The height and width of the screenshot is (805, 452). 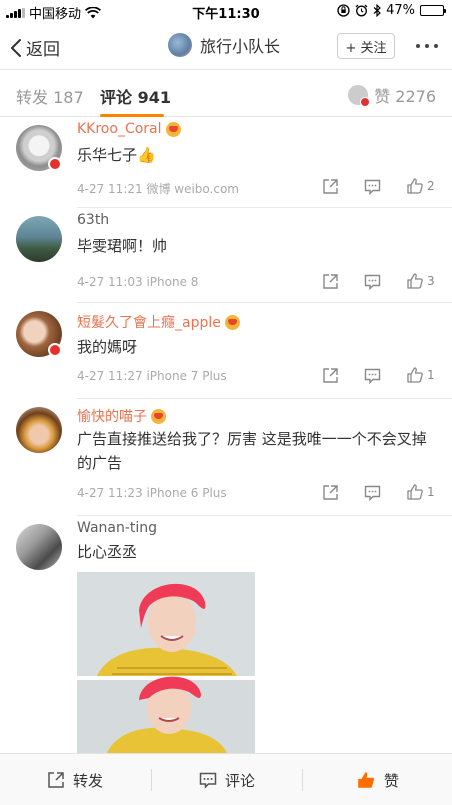 I want to click on comment-text: 广告直接推送给我了？厉害 这是我唯一一个不会叉掉的广告, so click(x=252, y=451).